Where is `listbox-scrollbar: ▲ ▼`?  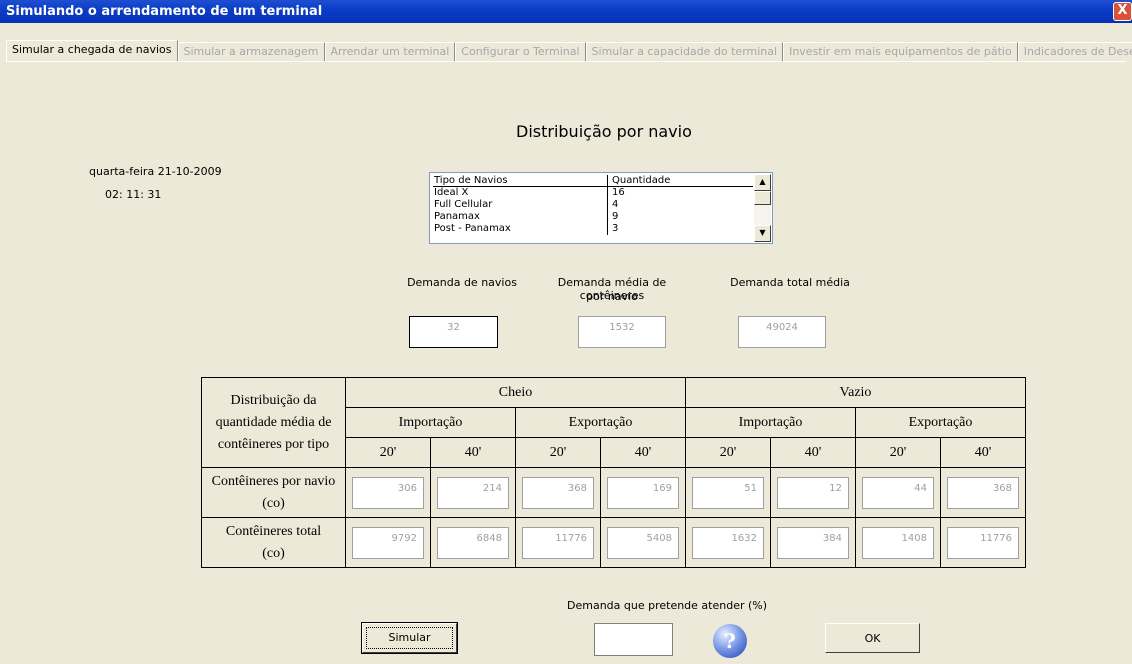
listbox-scrollbar: ▲ ▼ is located at coordinates (762, 208).